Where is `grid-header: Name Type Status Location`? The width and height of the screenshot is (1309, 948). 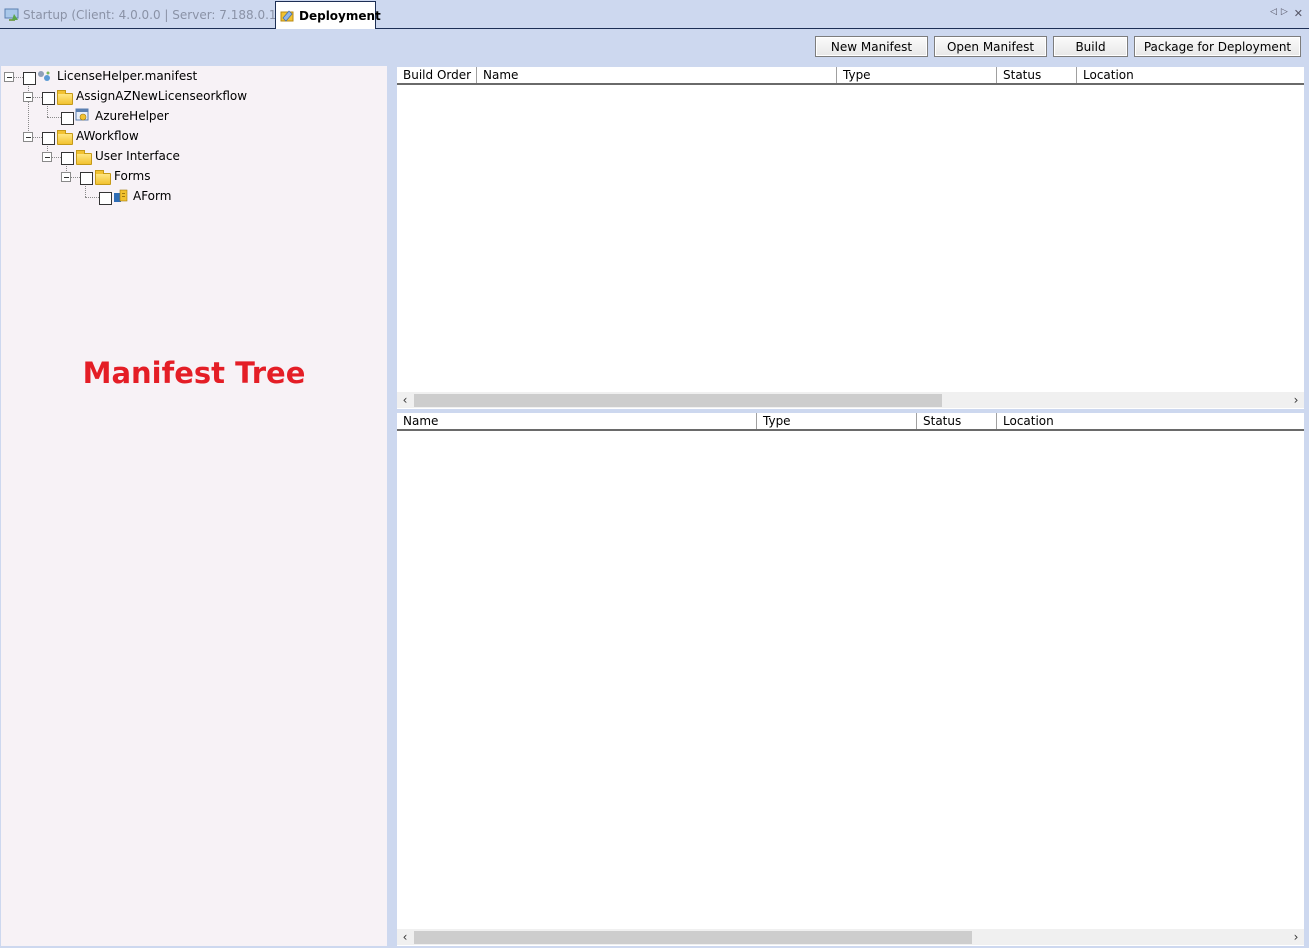
grid-header: Name Type Status Location is located at coordinates (850, 422).